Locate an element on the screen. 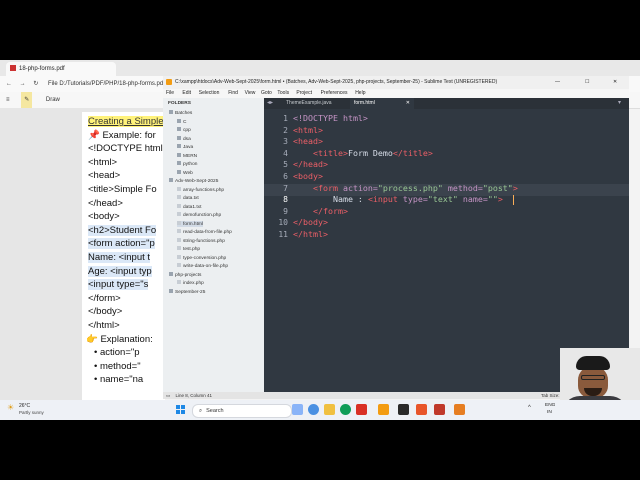 This screenshot has height=480, width=640. weather-icon: ☀ is located at coordinates (10, 407).